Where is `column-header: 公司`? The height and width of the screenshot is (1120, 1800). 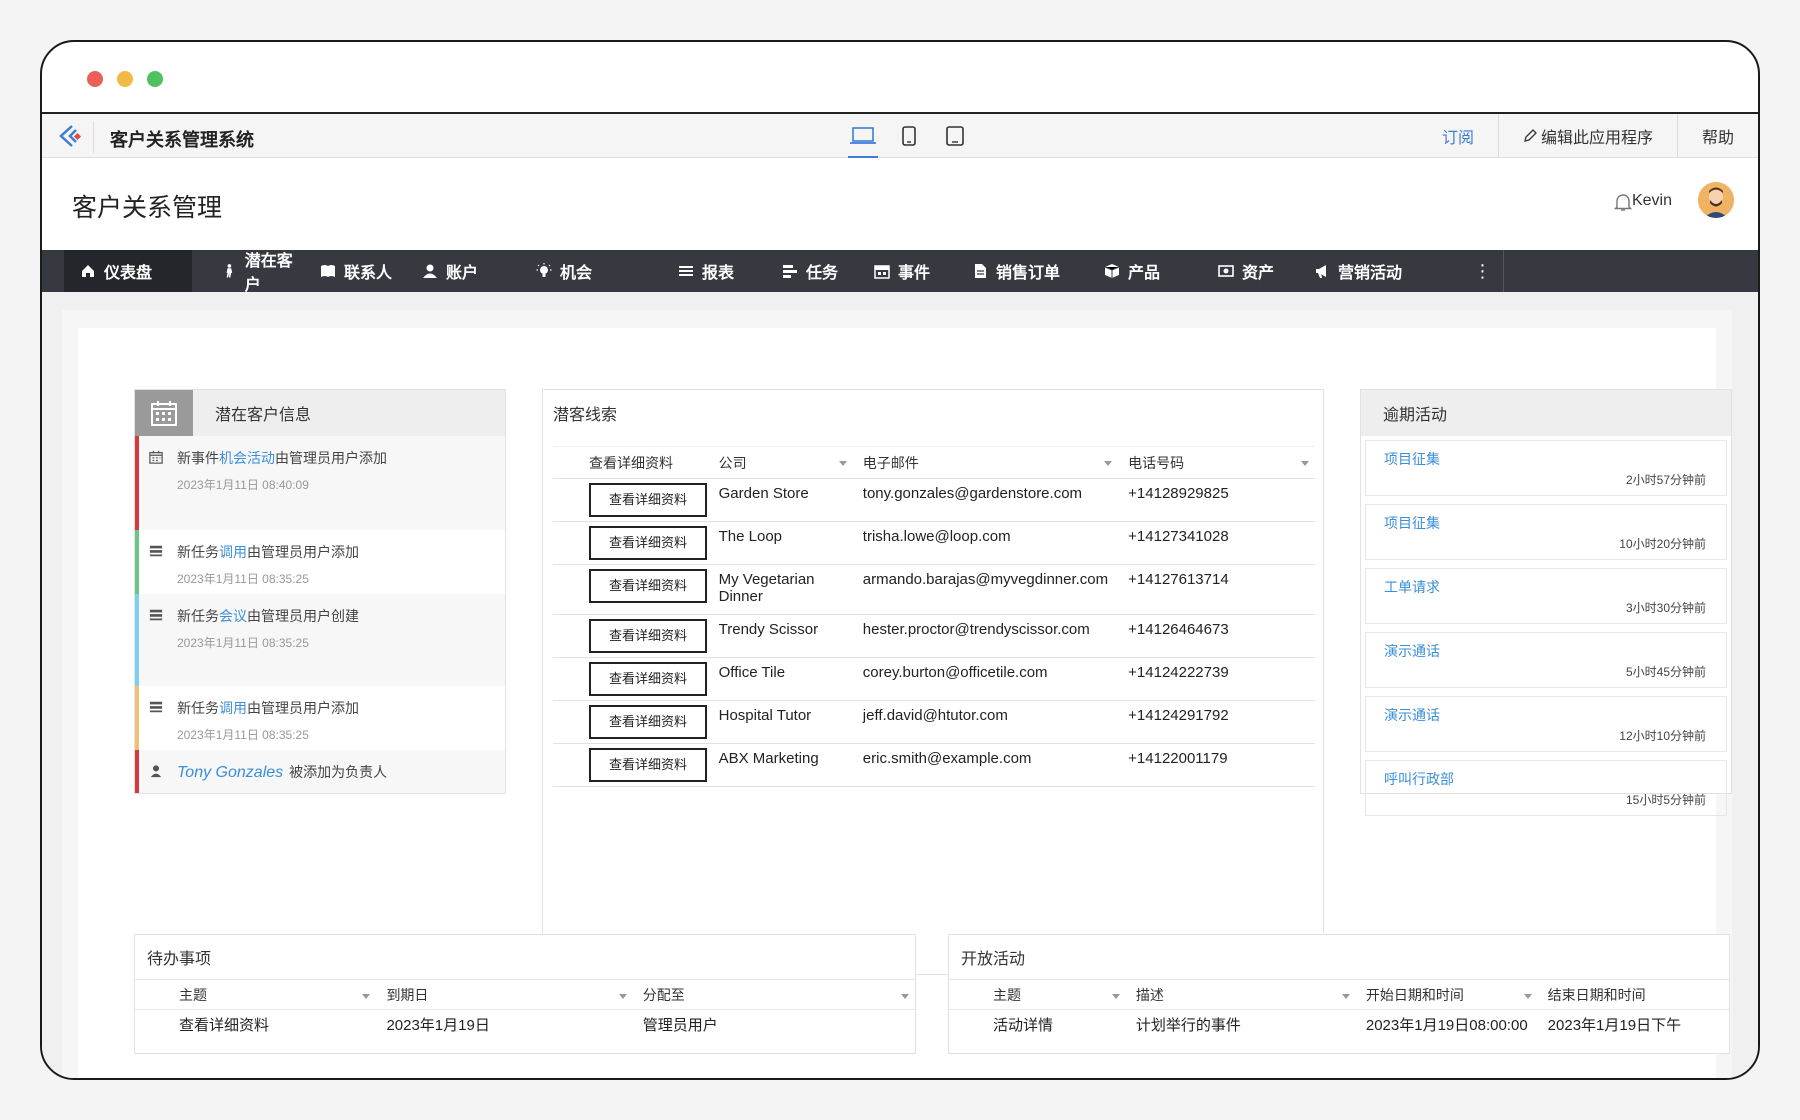 column-header: 公司 is located at coordinates (780, 462).